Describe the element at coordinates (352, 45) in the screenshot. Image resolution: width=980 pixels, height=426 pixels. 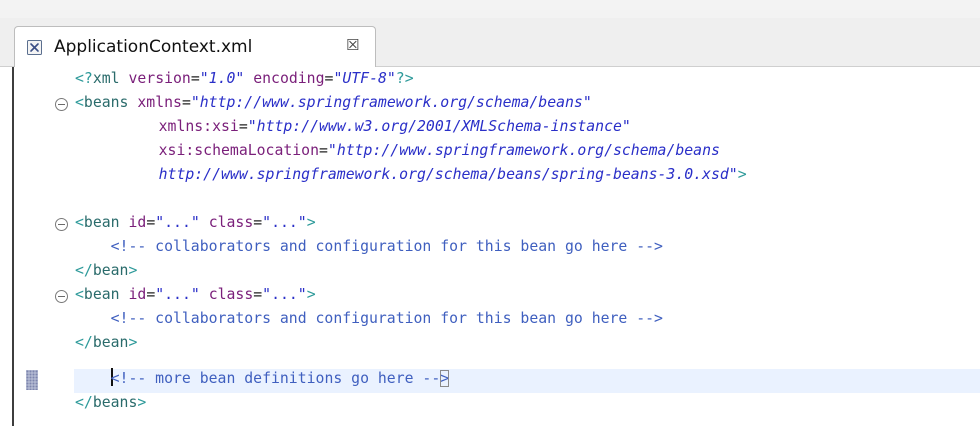
I see `close-icon: ☒` at that location.